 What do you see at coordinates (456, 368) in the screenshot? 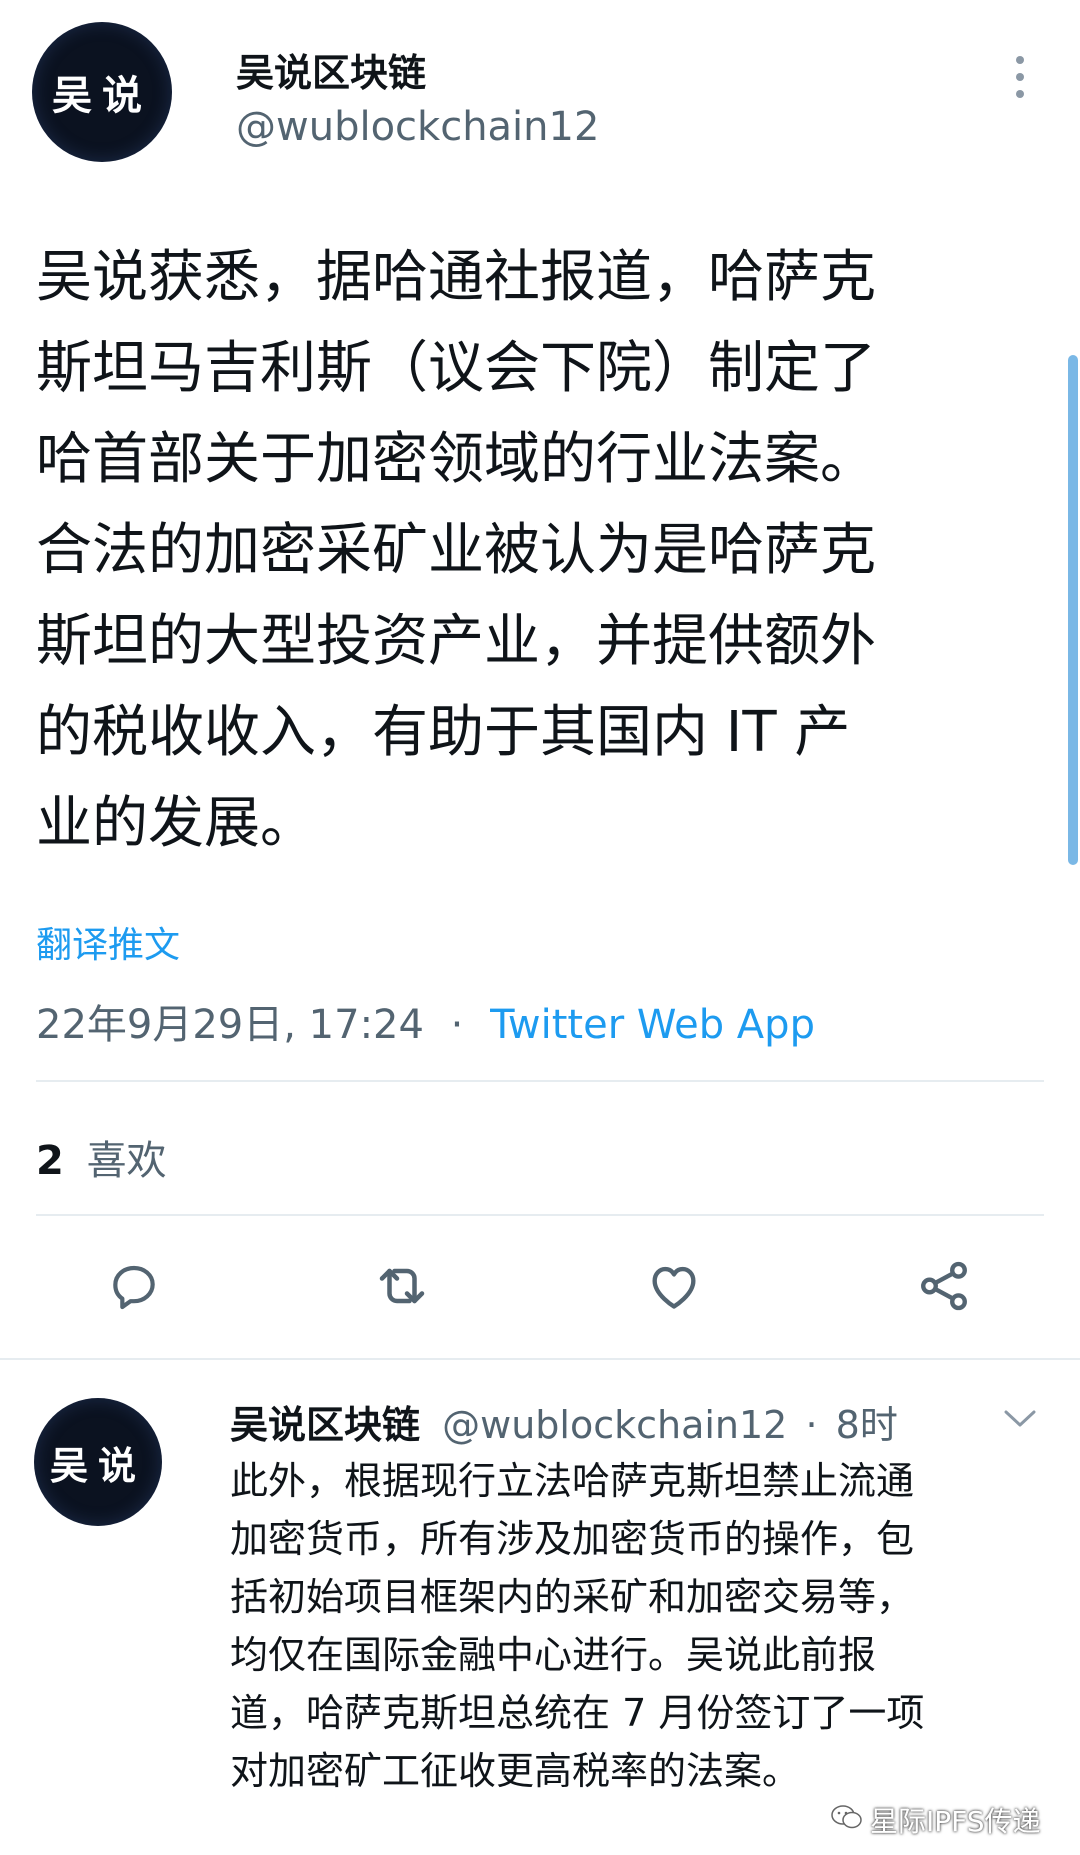
I see `tweet-line: 斯坦马吉利斯（议会下院）制定了` at bounding box center [456, 368].